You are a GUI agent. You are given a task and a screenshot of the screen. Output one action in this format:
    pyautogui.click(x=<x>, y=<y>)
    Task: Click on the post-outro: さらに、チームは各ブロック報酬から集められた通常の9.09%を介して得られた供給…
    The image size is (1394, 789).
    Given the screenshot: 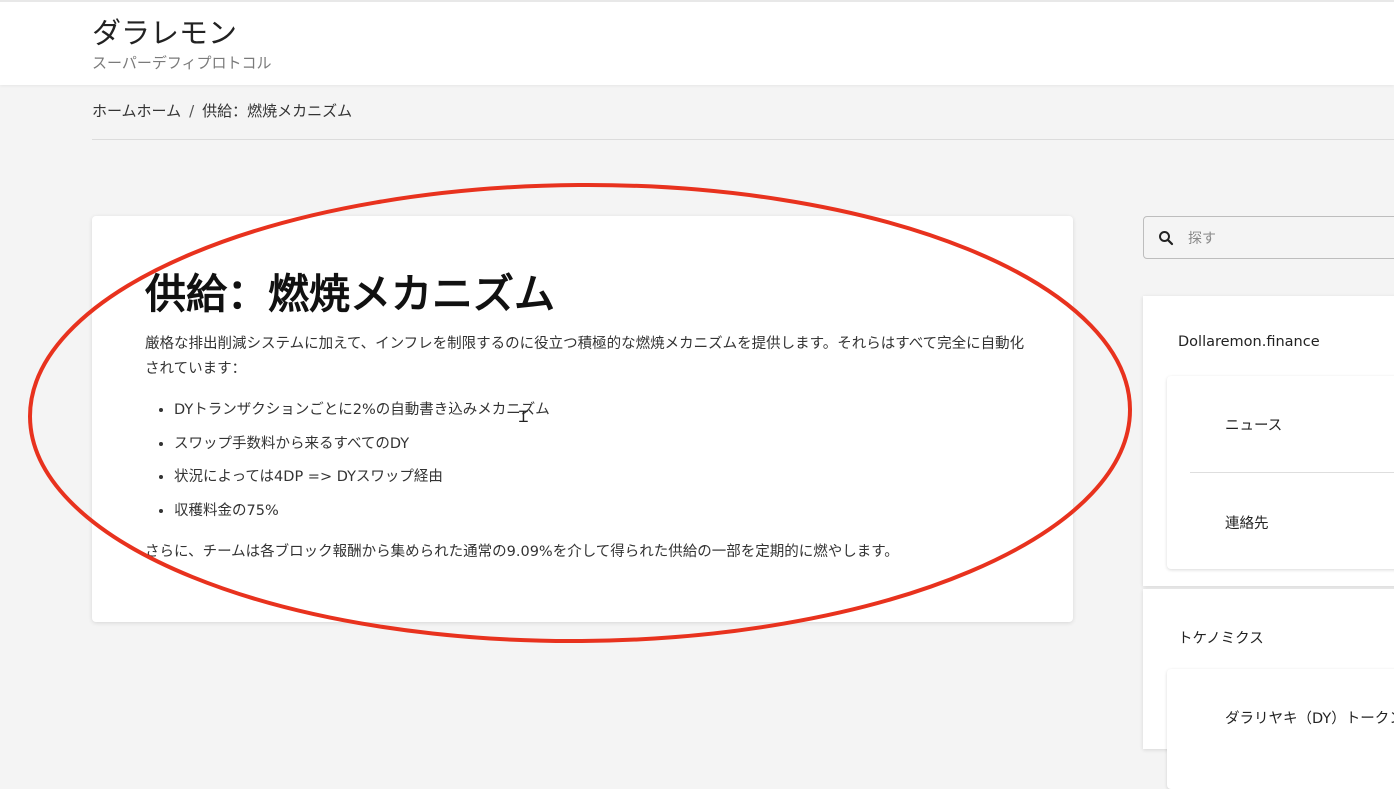 What is the action you would take?
    pyautogui.click(x=522, y=552)
    